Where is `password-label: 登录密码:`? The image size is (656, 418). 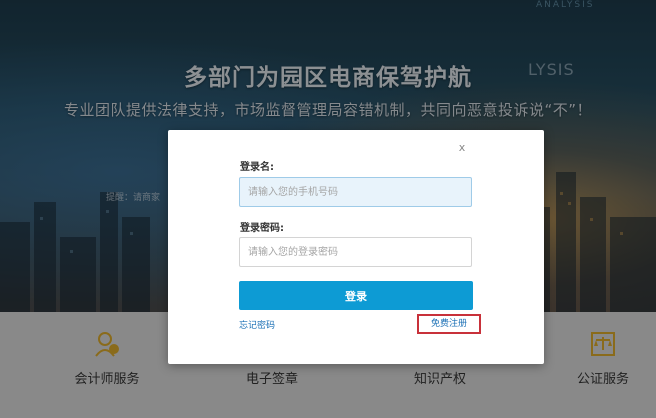 password-label: 登录密码: is located at coordinates (262, 228).